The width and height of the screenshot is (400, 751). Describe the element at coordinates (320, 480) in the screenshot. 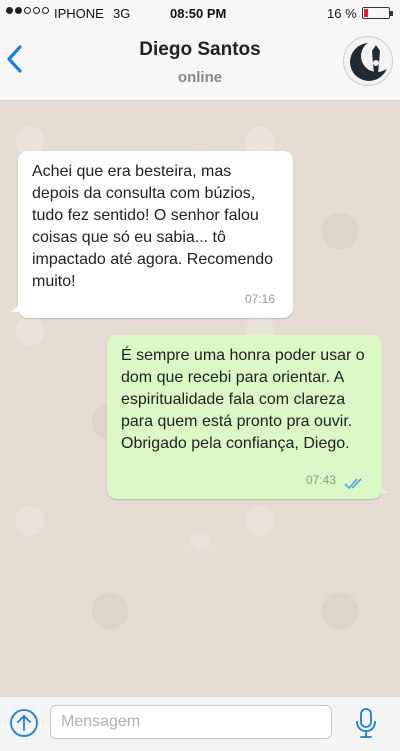

I see `message-time: 07:43` at that location.